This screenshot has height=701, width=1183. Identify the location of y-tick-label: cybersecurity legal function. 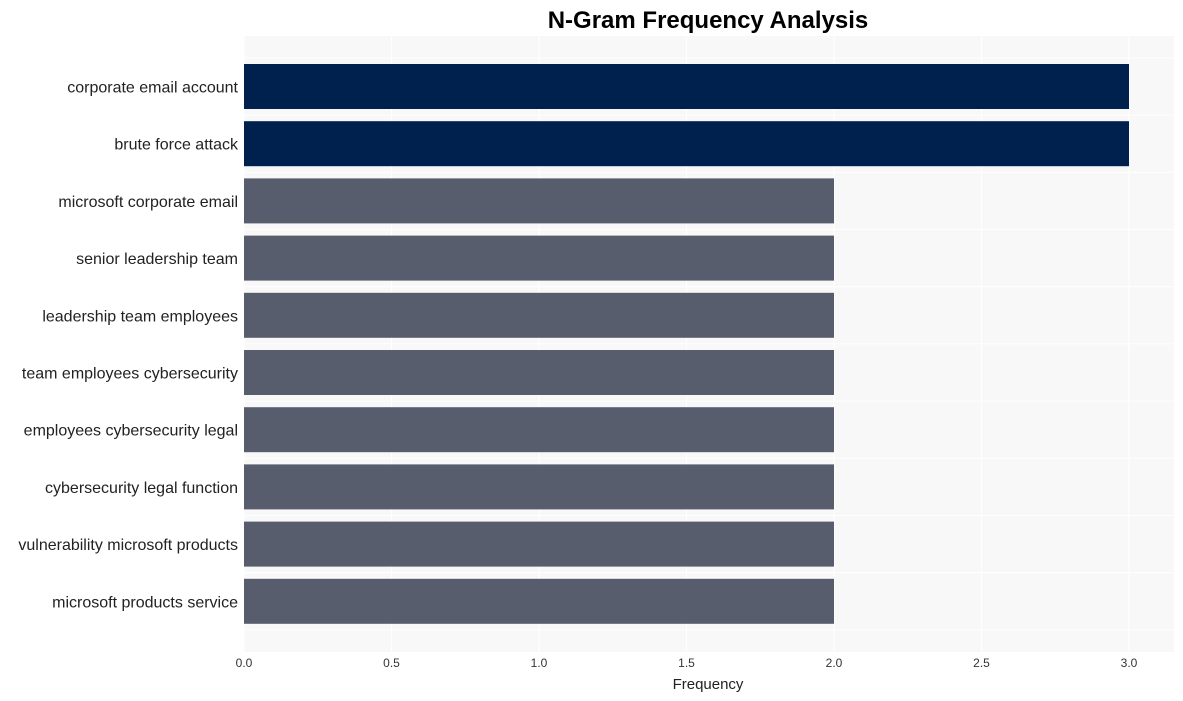
(141, 488).